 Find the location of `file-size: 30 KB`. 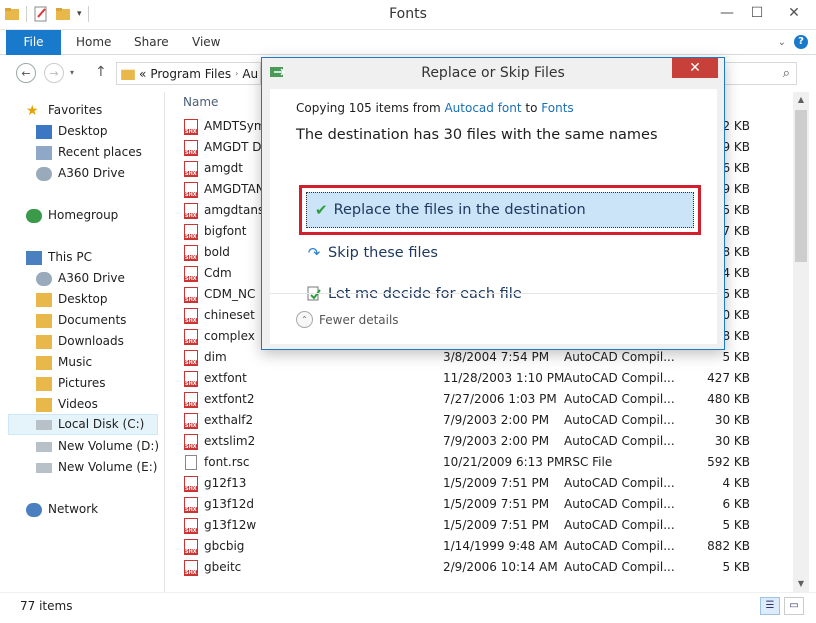

file-size: 30 KB is located at coordinates (732, 441).